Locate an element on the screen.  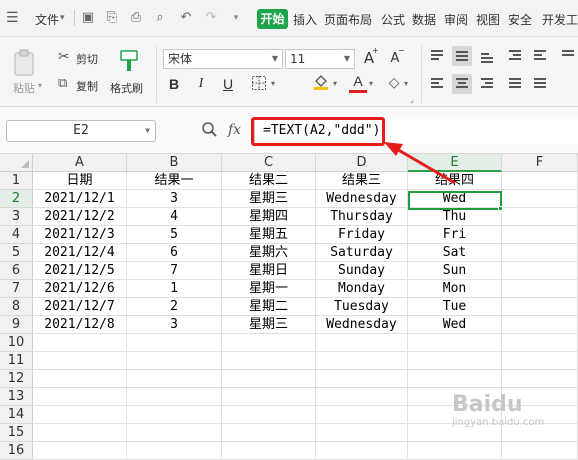
cell-f4 is located at coordinates (540, 235).